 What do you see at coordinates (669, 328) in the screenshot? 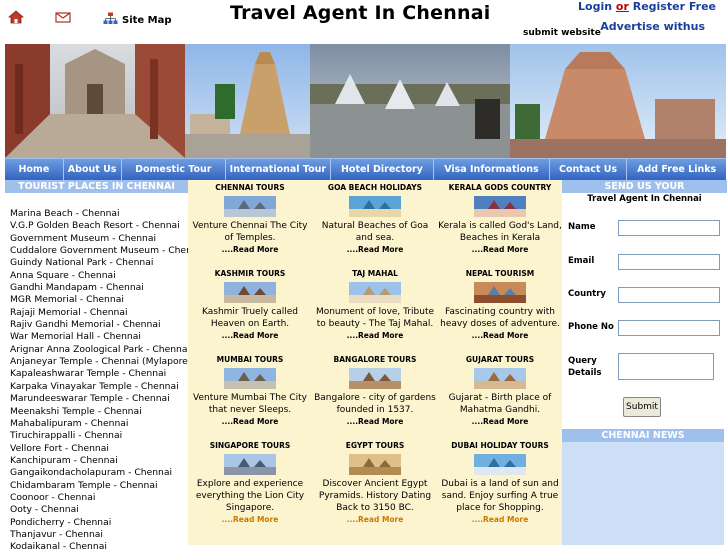
I see `phone-field` at bounding box center [669, 328].